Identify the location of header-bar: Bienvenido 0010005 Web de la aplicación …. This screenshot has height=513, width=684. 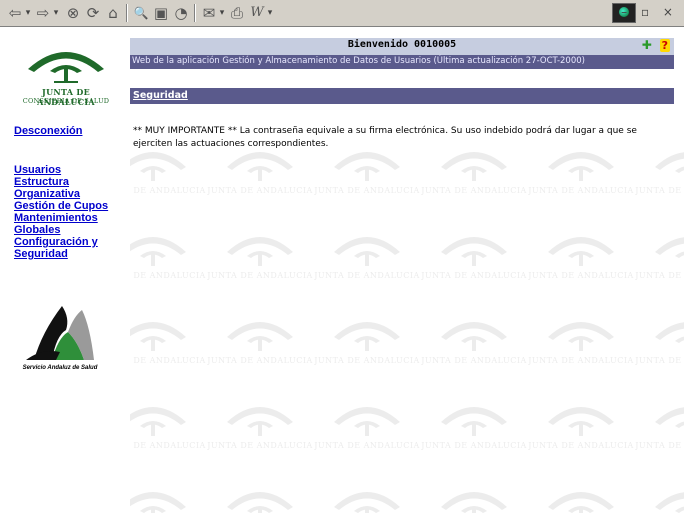
(402, 54).